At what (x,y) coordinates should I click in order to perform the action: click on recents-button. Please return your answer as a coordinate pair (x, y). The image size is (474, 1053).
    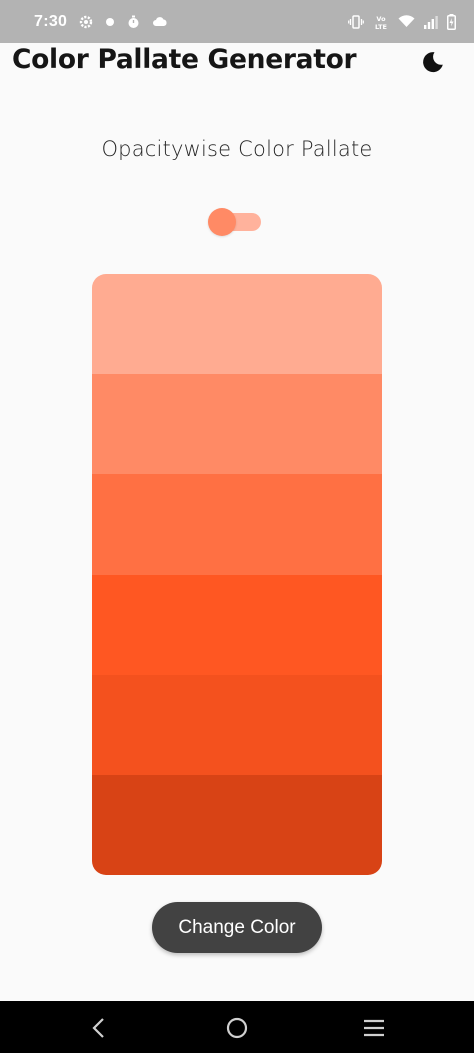
    Looking at the image, I should click on (374, 1028).